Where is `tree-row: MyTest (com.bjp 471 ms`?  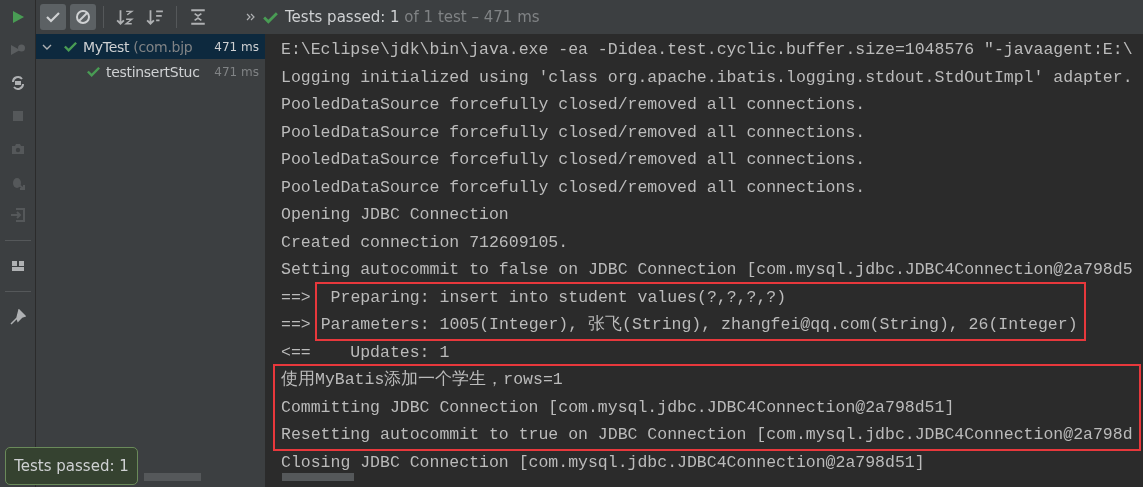 tree-row: MyTest (com.bjp 471 ms is located at coordinates (150, 46).